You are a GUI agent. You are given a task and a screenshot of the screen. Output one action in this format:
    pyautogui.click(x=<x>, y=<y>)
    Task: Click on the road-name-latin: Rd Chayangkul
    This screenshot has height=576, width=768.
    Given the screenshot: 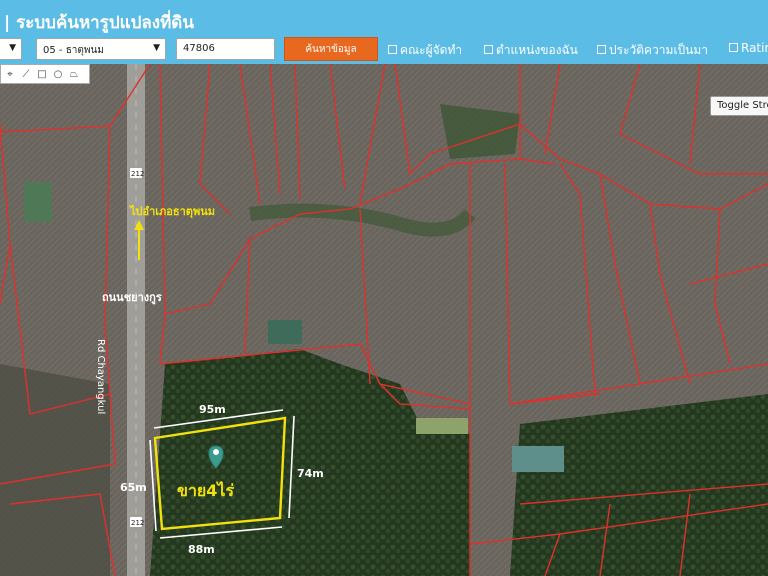 What is the action you would take?
    pyautogui.click(x=100, y=377)
    